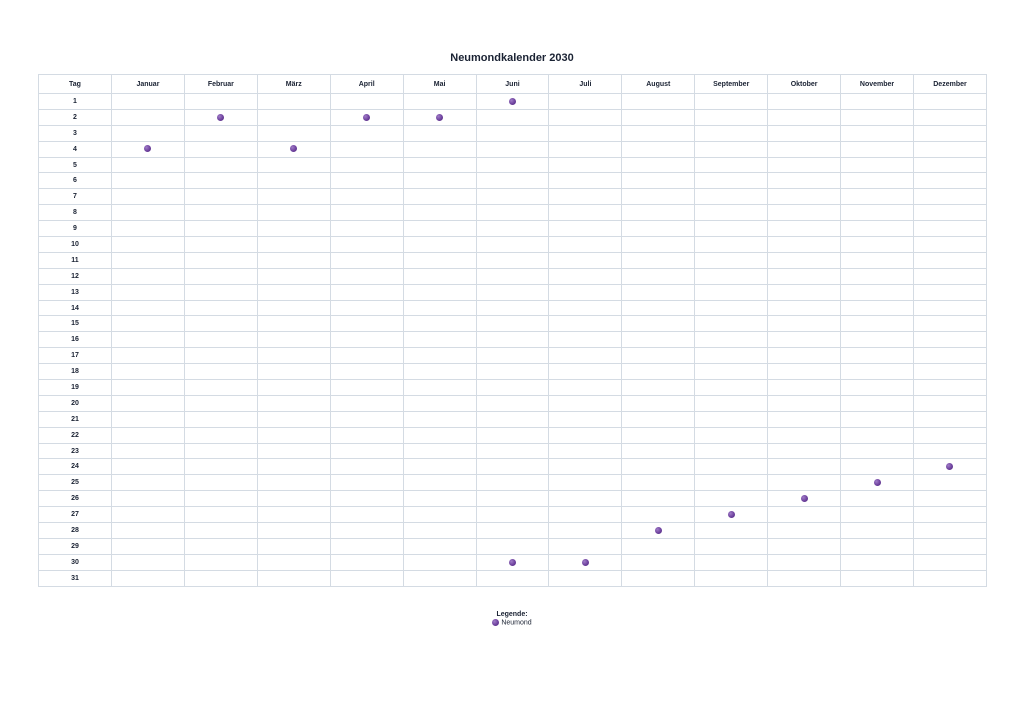 The image size is (1024, 723). What do you see at coordinates (75, 244) in the screenshot?
I see `day-number: 10` at bounding box center [75, 244].